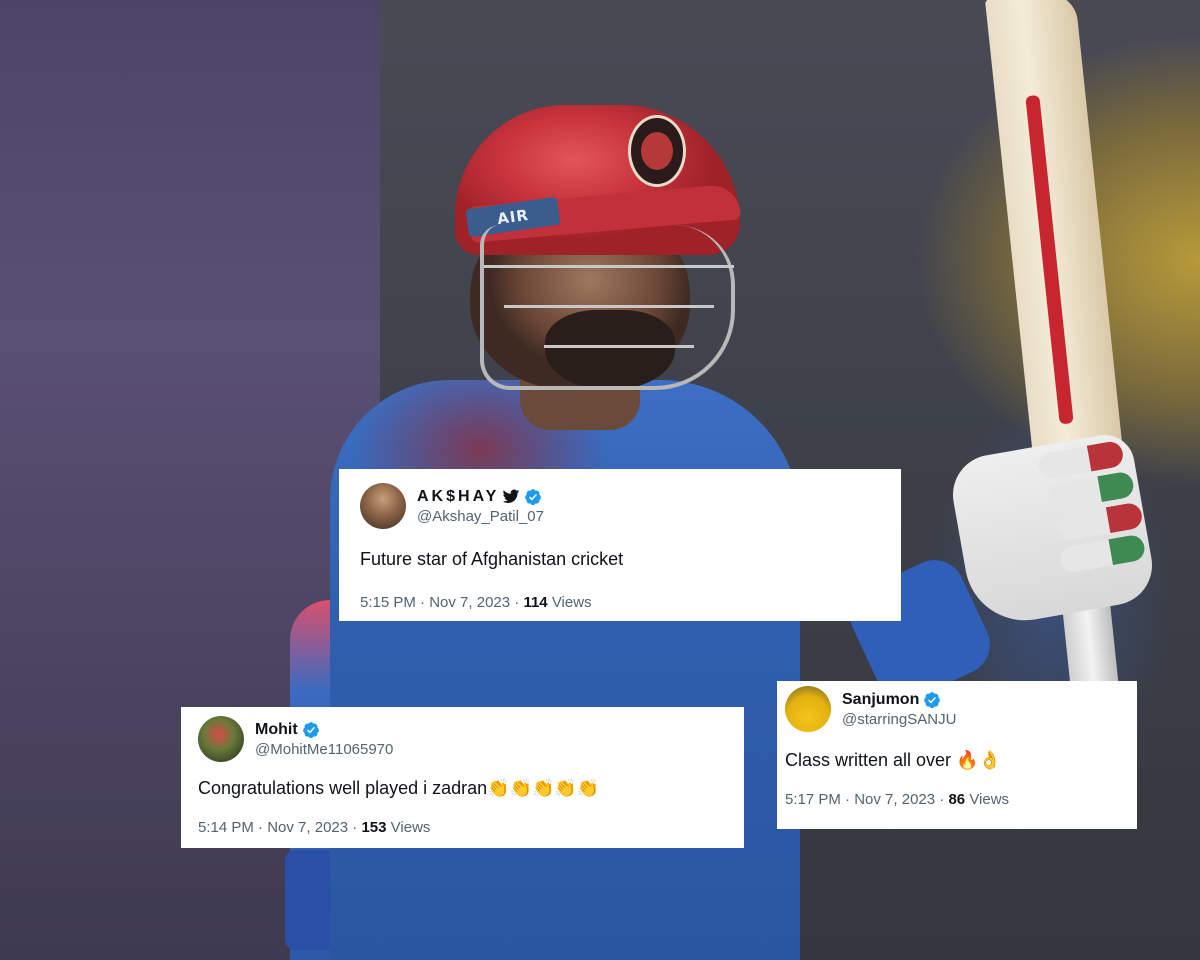  What do you see at coordinates (899, 719) in the screenshot?
I see `user-handle: @starringSANJU` at bounding box center [899, 719].